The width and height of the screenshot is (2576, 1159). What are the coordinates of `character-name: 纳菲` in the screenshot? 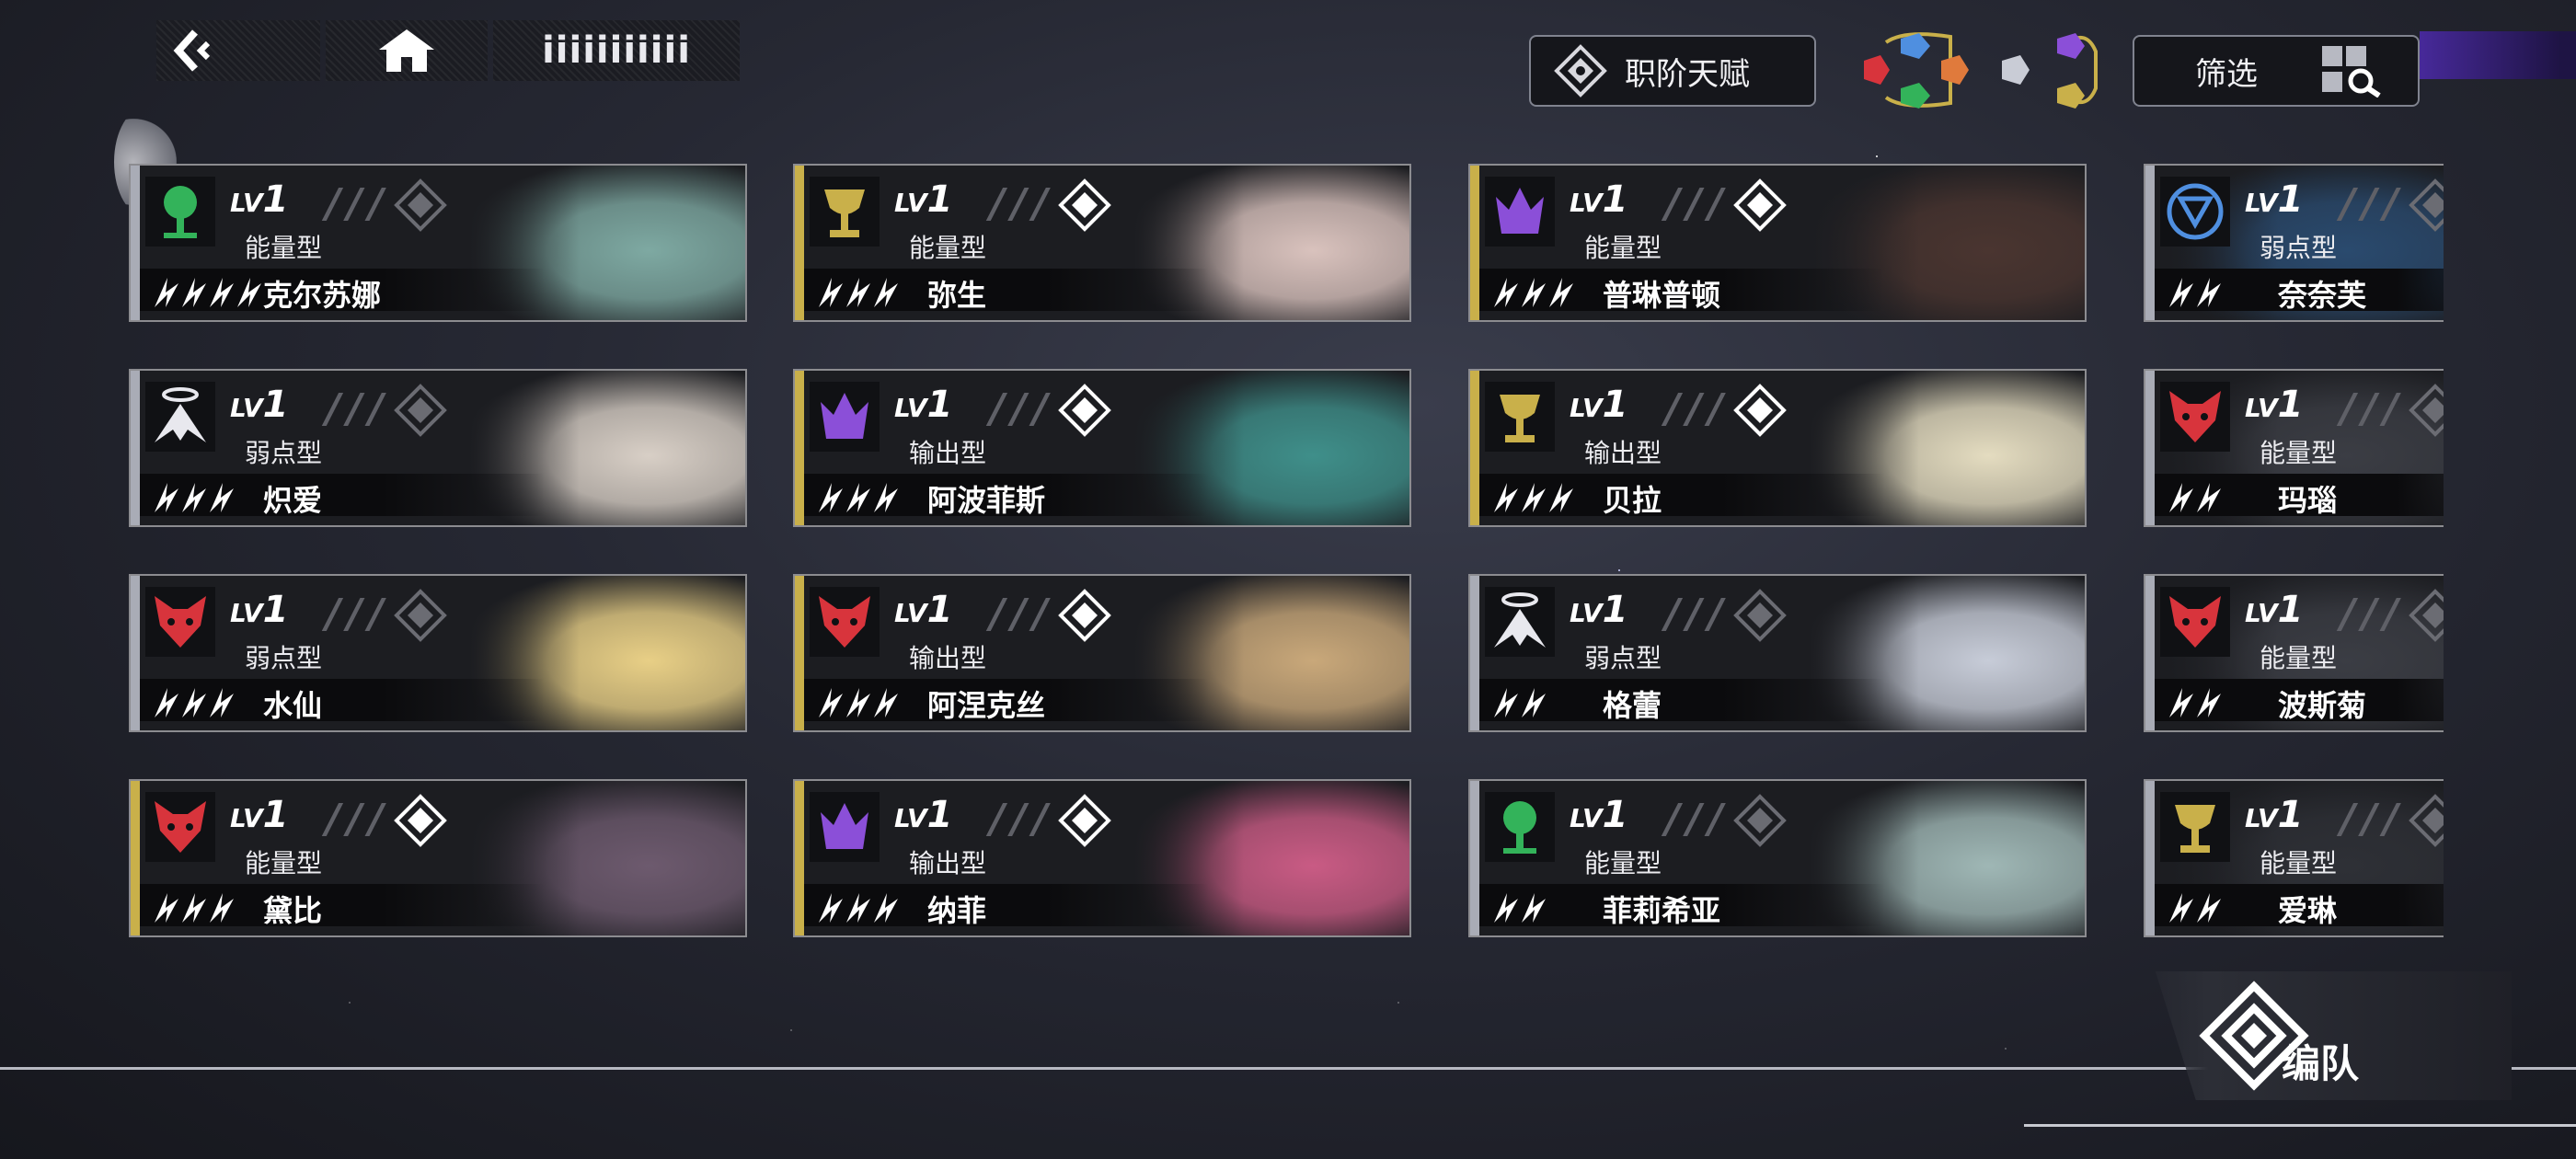 It's located at (957, 910).